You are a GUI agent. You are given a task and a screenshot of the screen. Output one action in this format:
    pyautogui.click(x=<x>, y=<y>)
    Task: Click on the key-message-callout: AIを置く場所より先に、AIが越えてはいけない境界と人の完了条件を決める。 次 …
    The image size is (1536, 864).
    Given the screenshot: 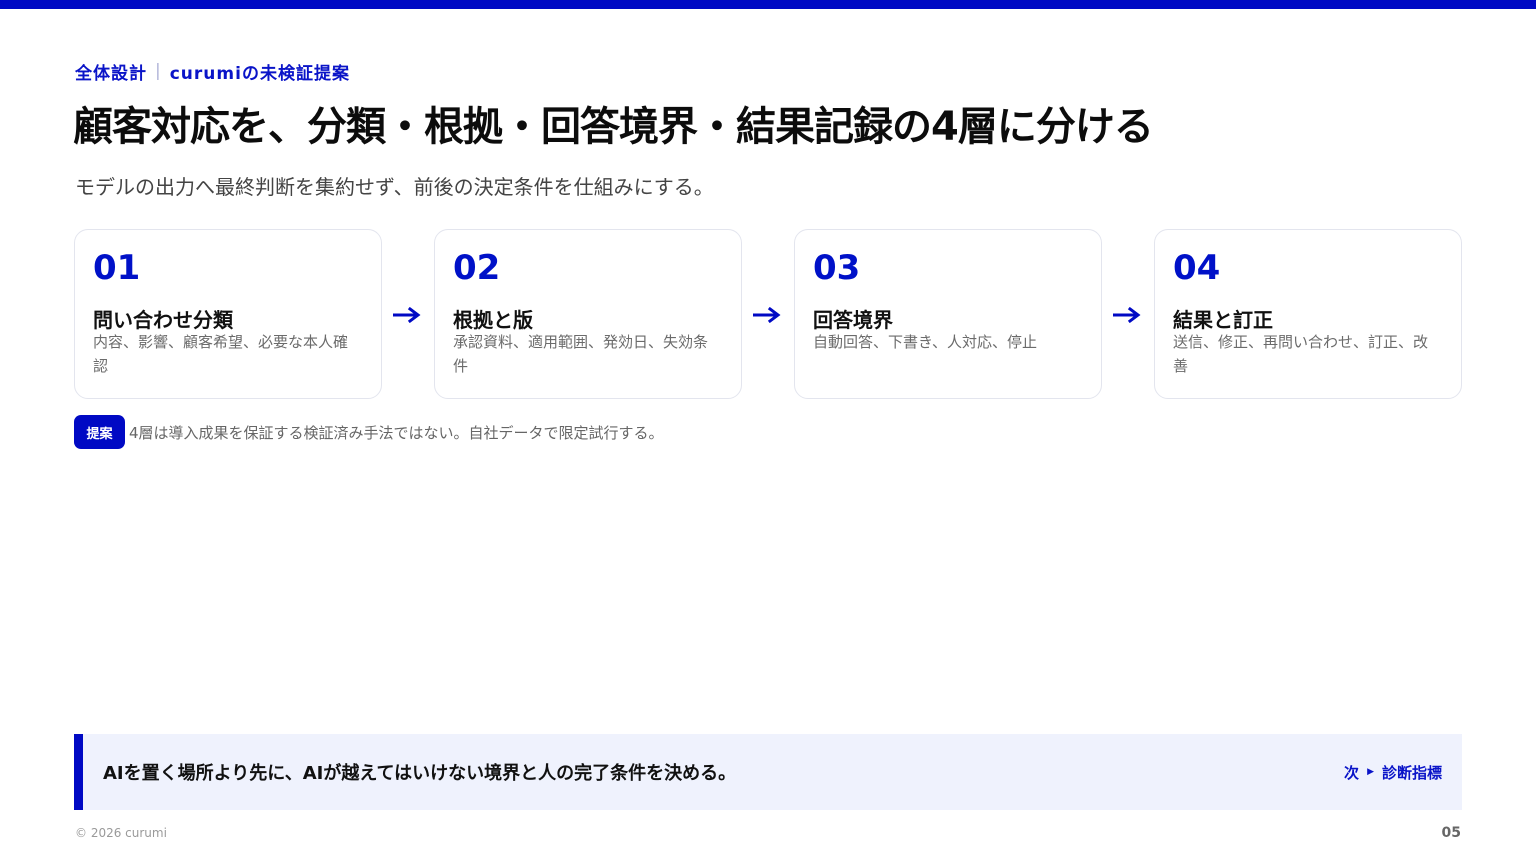 What is the action you would take?
    pyautogui.click(x=768, y=772)
    